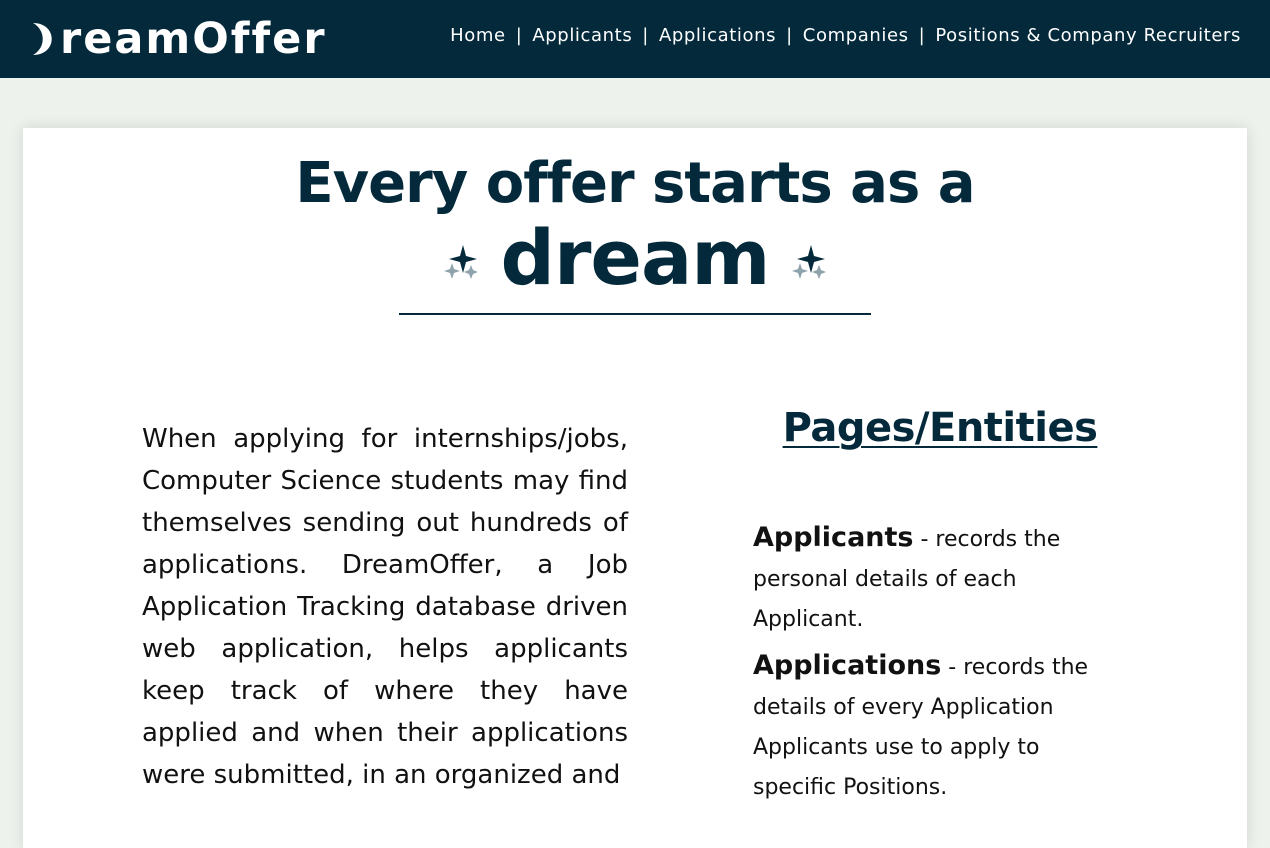 The height and width of the screenshot is (848, 1270). Describe the element at coordinates (478, 35) in the screenshot. I see `nav-home-link: Home` at that location.